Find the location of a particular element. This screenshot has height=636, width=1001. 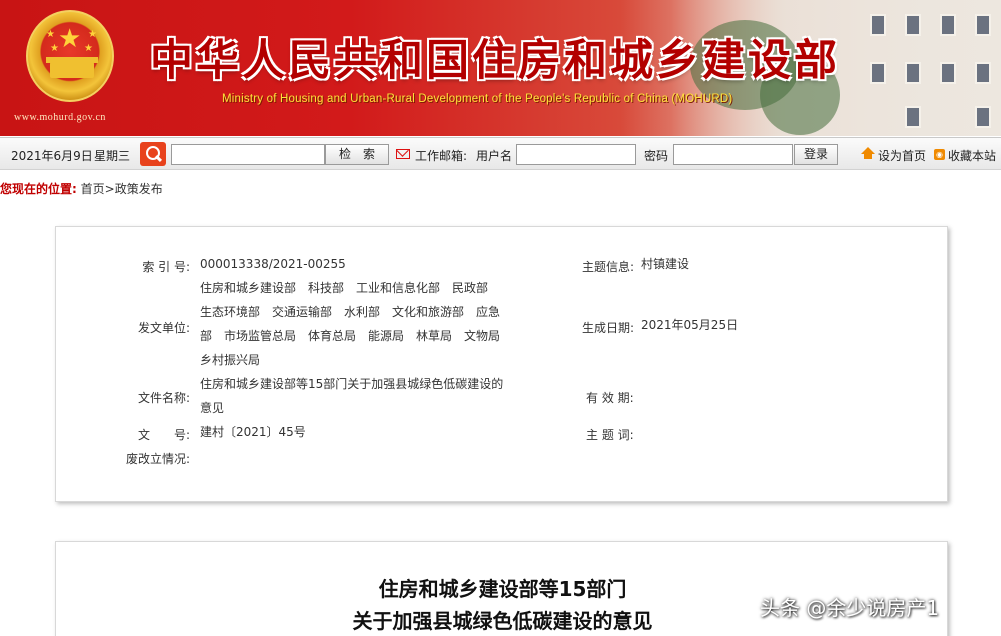

date-value: 2021年05月25日 is located at coordinates (690, 325).